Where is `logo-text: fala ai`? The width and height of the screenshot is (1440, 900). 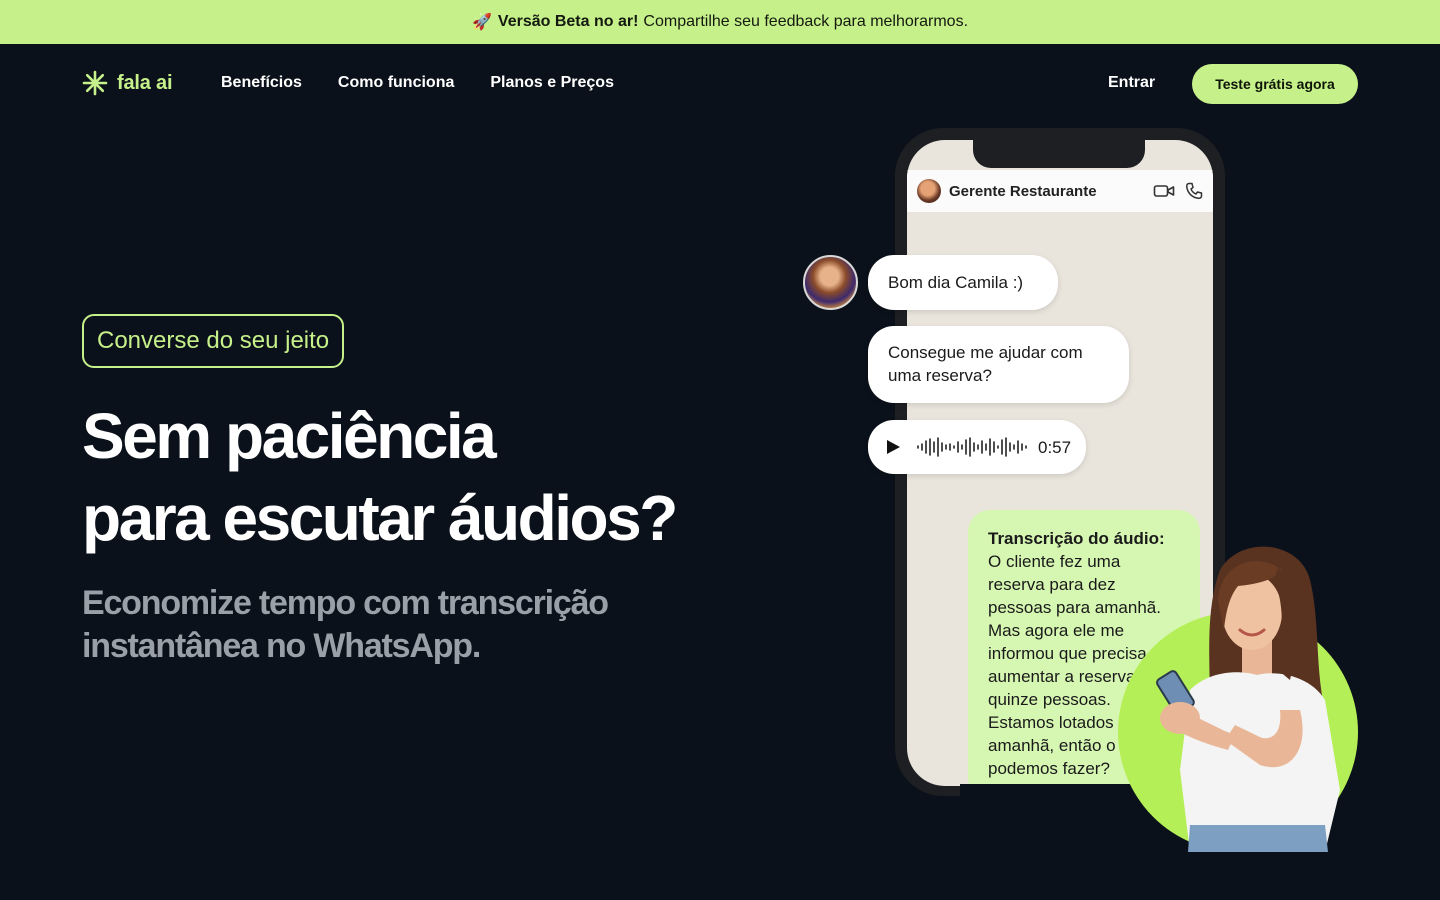 logo-text: fala ai is located at coordinates (145, 82).